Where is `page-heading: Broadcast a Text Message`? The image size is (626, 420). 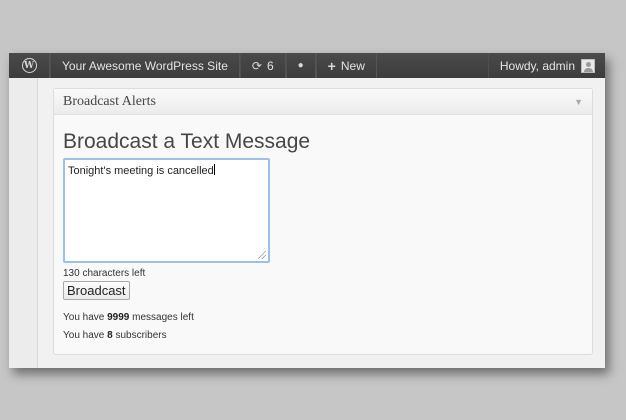 page-heading: Broadcast a Text Message is located at coordinates (187, 141).